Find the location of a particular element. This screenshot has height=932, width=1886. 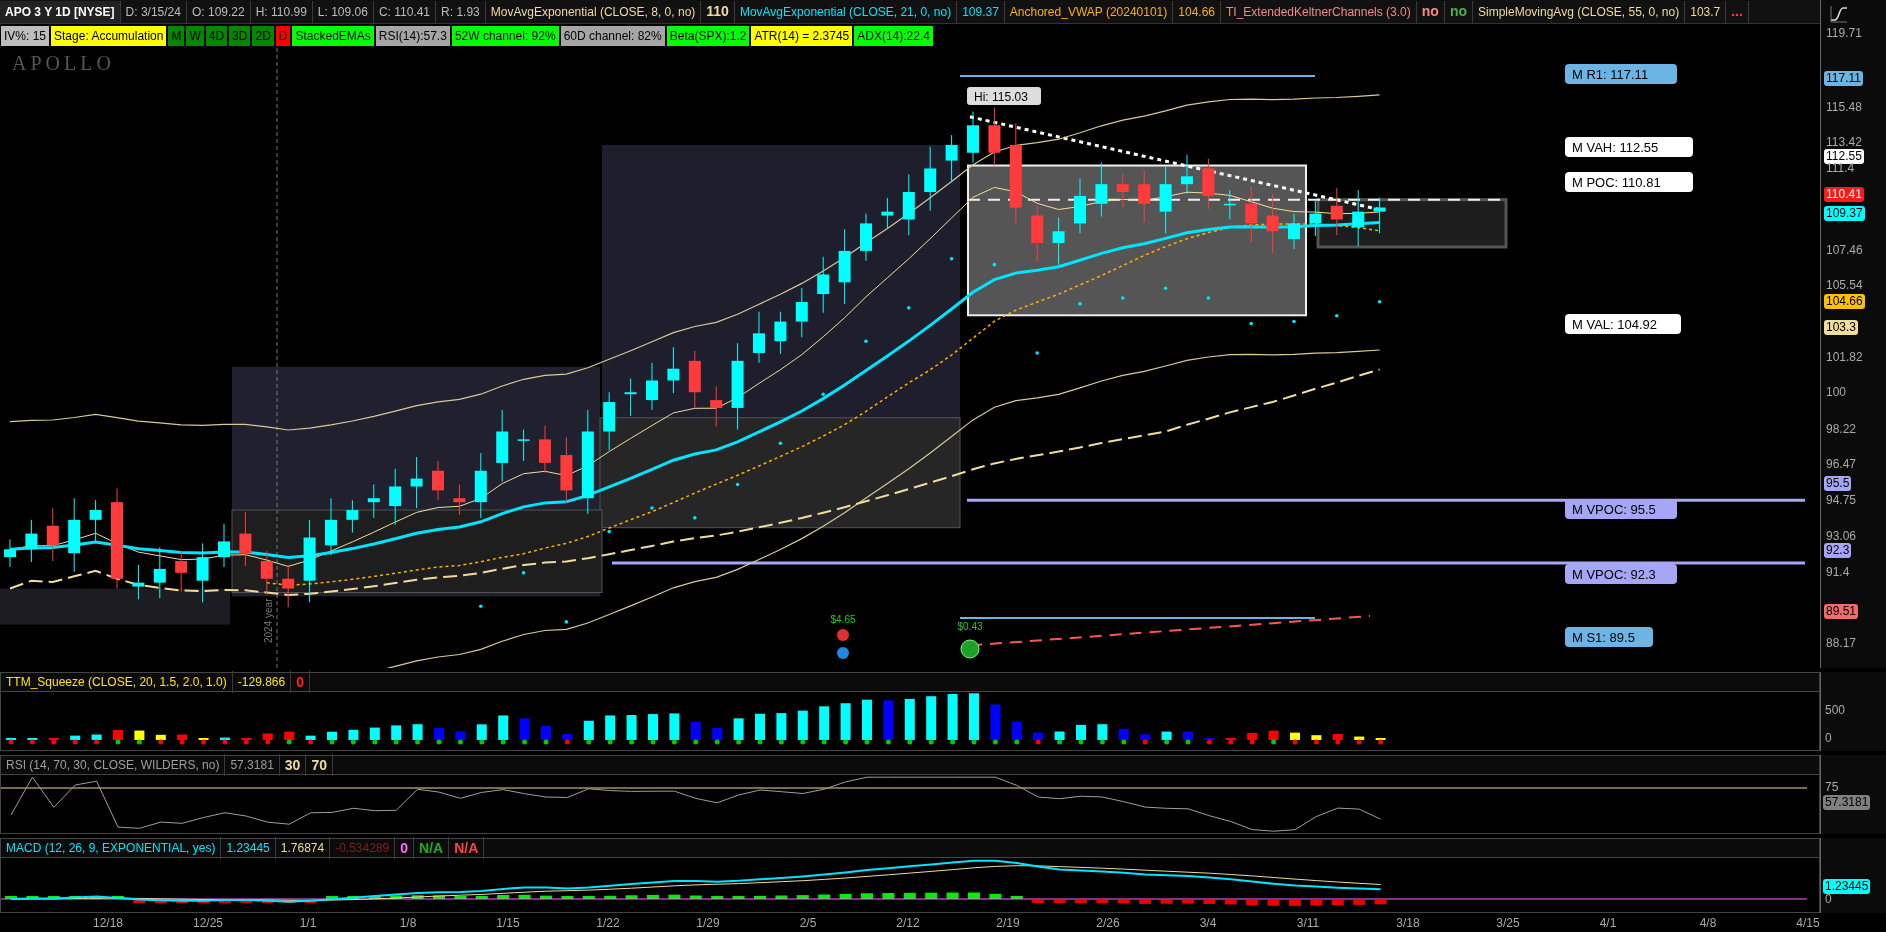

quote-value: D: 3/15/24 is located at coordinates (153, 11).